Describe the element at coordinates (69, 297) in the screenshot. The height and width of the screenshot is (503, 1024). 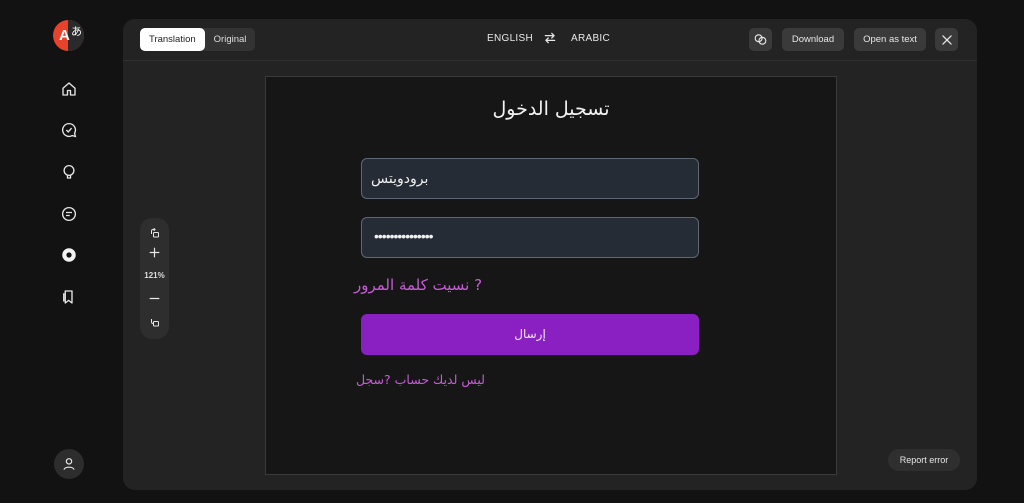
I see `bookmarks-icon` at that location.